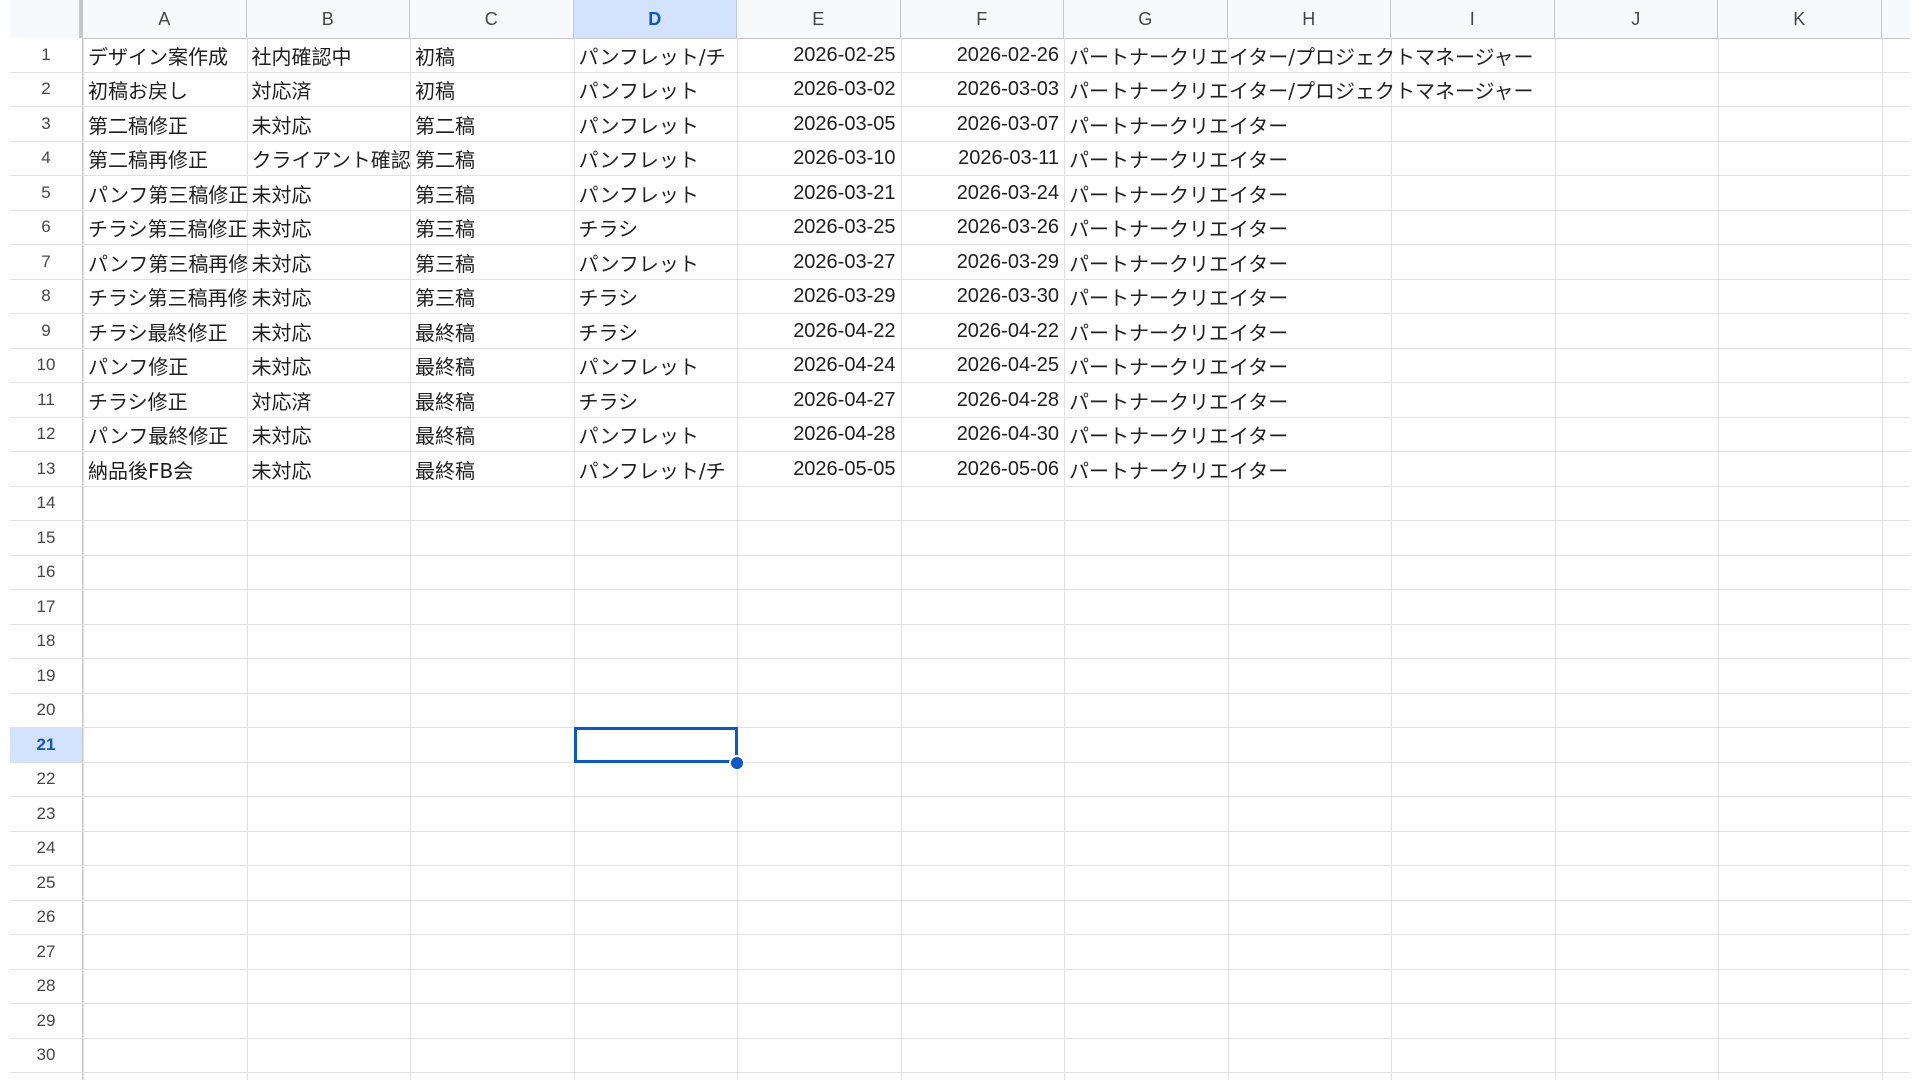  I want to click on row-header-3: 3, so click(46, 124).